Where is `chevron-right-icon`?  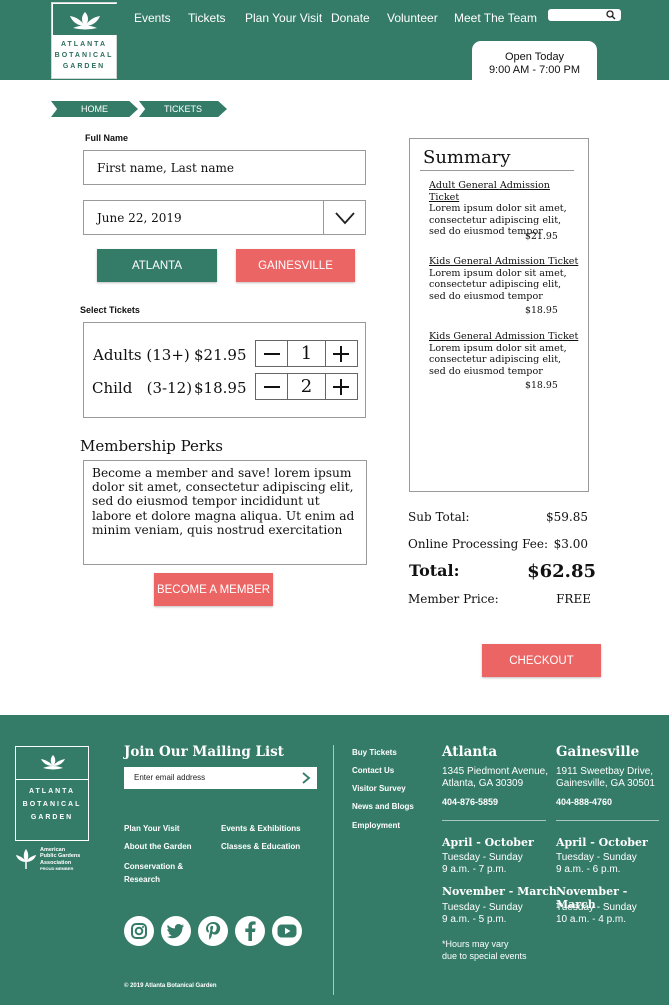 chevron-right-icon is located at coordinates (306, 778).